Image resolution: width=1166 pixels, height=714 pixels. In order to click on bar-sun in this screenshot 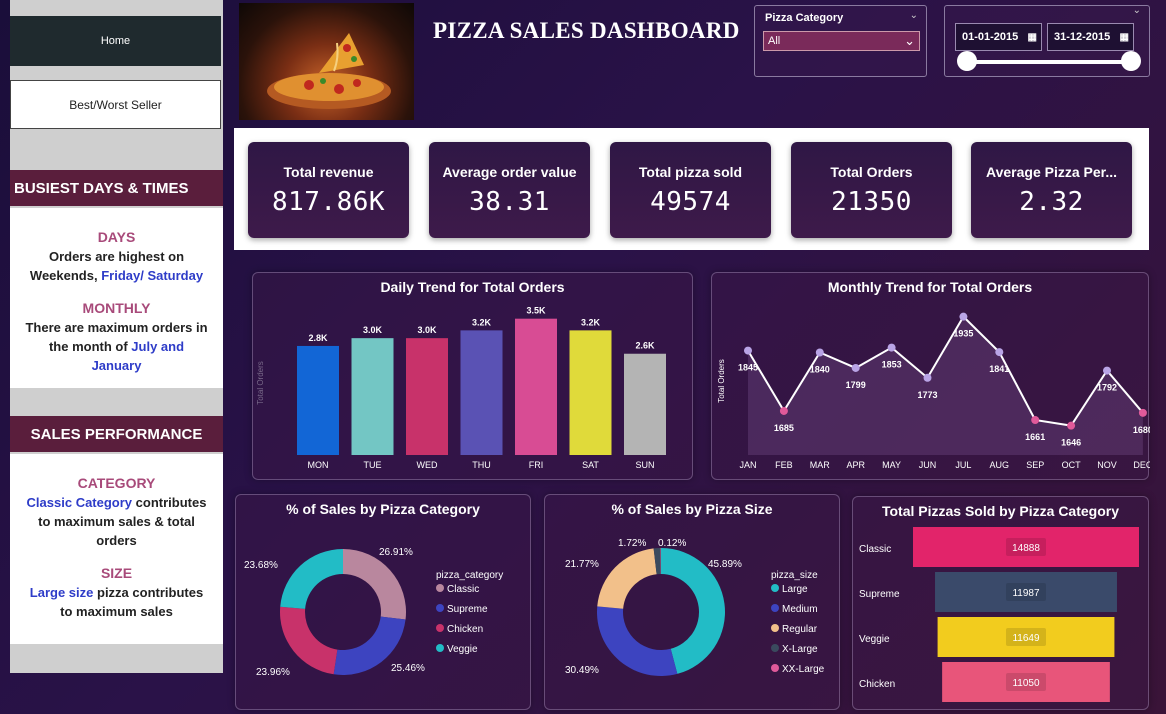, I will do `click(645, 404)`.